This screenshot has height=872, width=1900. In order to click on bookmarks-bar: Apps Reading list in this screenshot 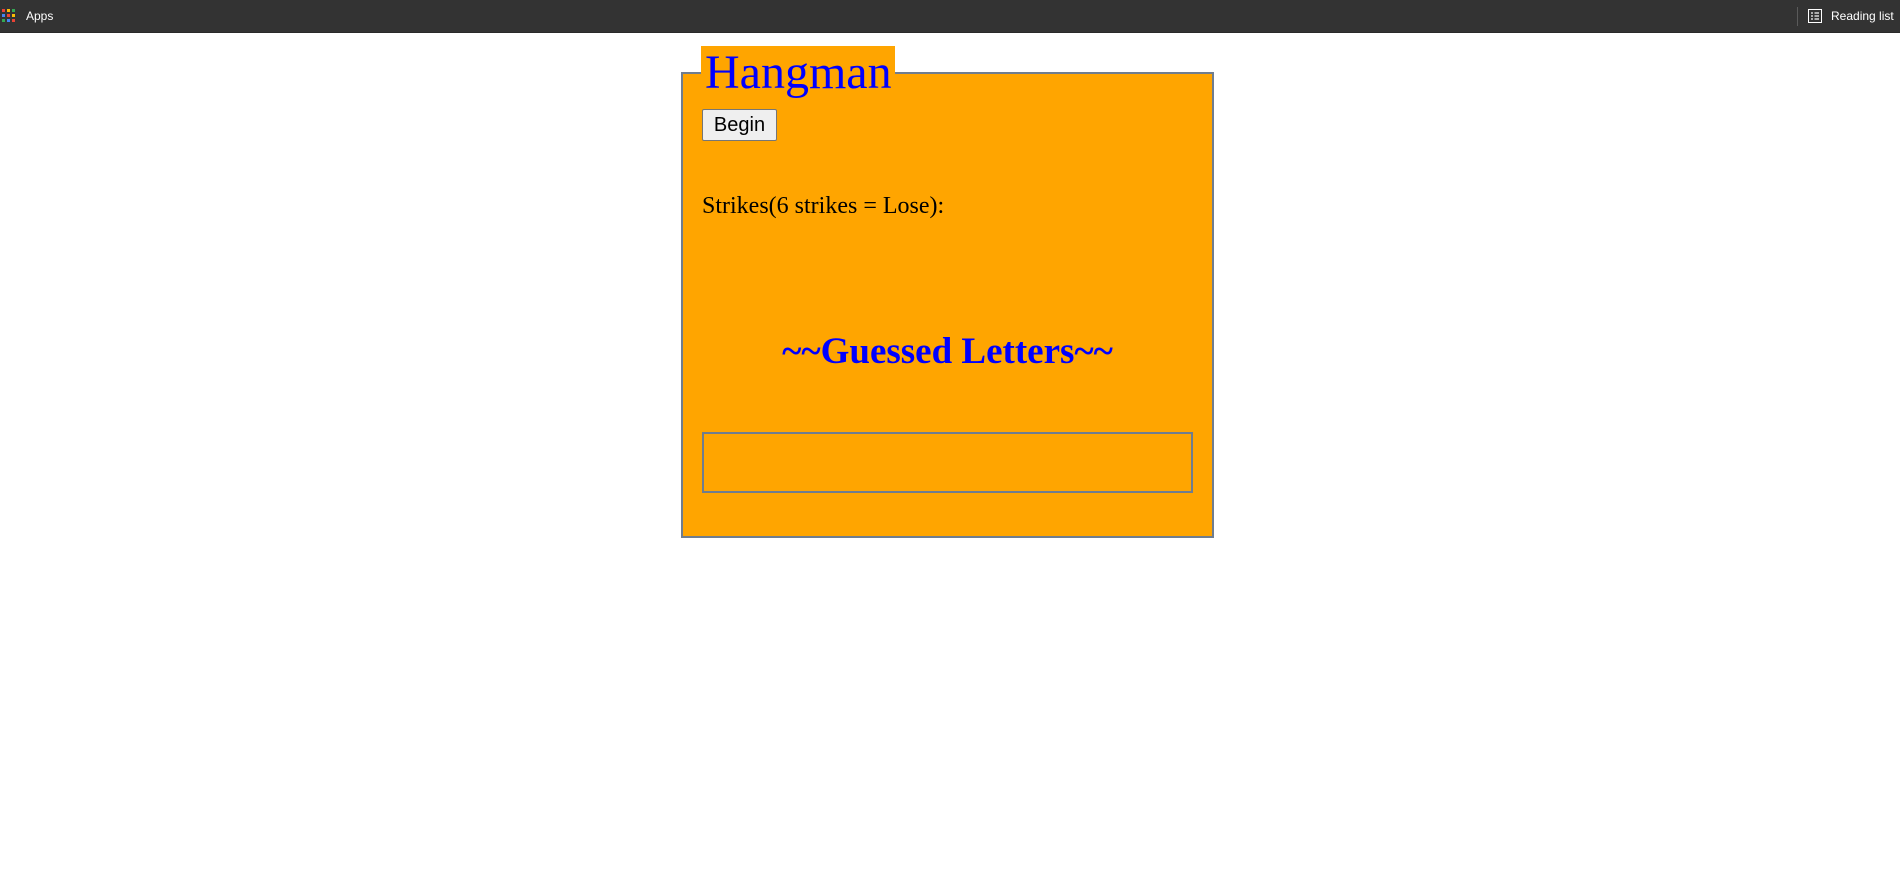, I will do `click(950, 16)`.